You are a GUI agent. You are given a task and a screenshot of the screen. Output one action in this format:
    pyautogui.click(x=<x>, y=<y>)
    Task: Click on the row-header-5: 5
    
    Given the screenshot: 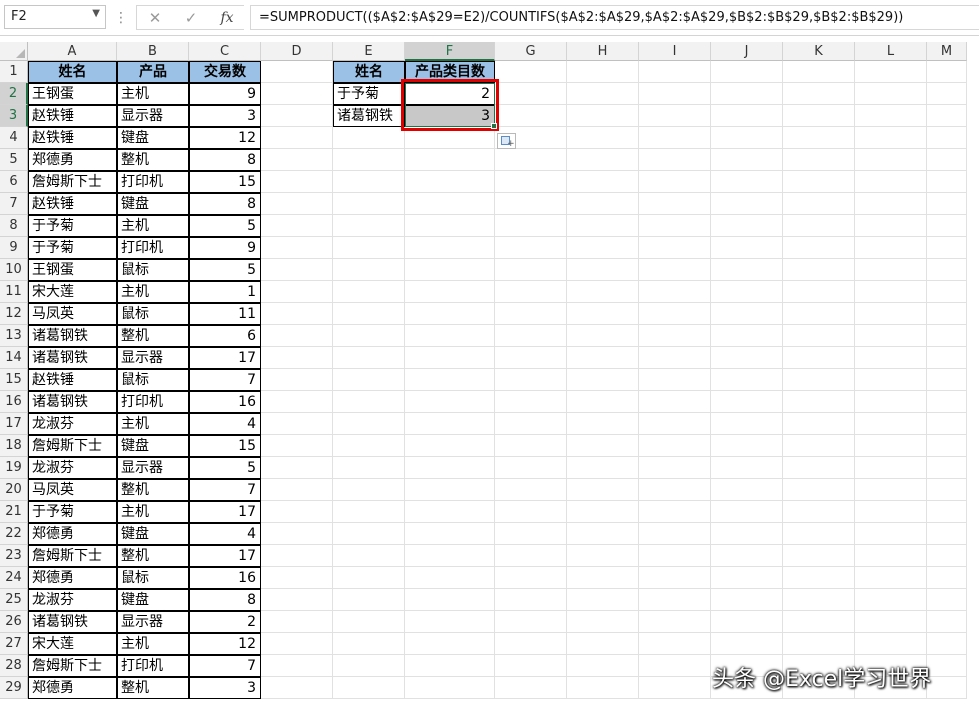 What is the action you would take?
    pyautogui.click(x=14, y=160)
    